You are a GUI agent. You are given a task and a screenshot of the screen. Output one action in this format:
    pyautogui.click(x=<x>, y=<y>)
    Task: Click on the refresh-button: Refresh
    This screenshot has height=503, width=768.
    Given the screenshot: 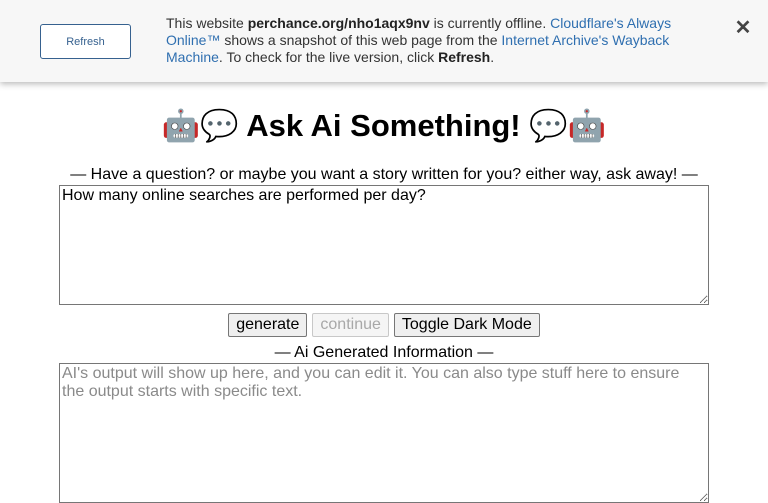 What is the action you would take?
    pyautogui.click(x=85, y=41)
    